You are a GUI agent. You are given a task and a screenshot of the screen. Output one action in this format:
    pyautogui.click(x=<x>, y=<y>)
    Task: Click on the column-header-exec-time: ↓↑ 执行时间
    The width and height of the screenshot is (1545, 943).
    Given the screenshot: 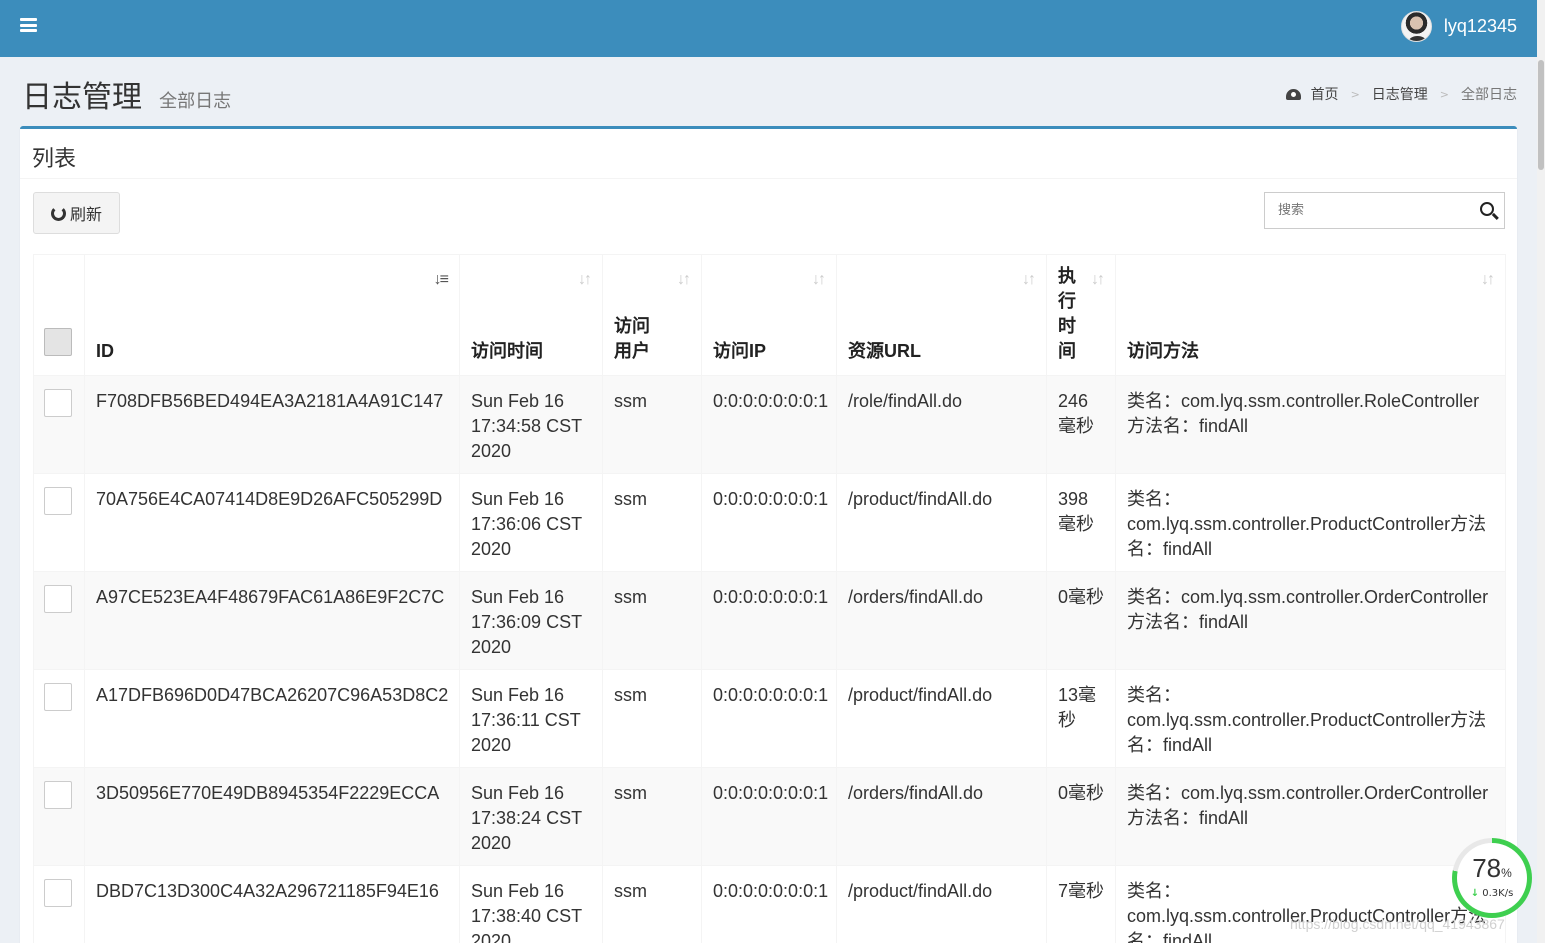 What is the action you would take?
    pyautogui.click(x=1081, y=315)
    